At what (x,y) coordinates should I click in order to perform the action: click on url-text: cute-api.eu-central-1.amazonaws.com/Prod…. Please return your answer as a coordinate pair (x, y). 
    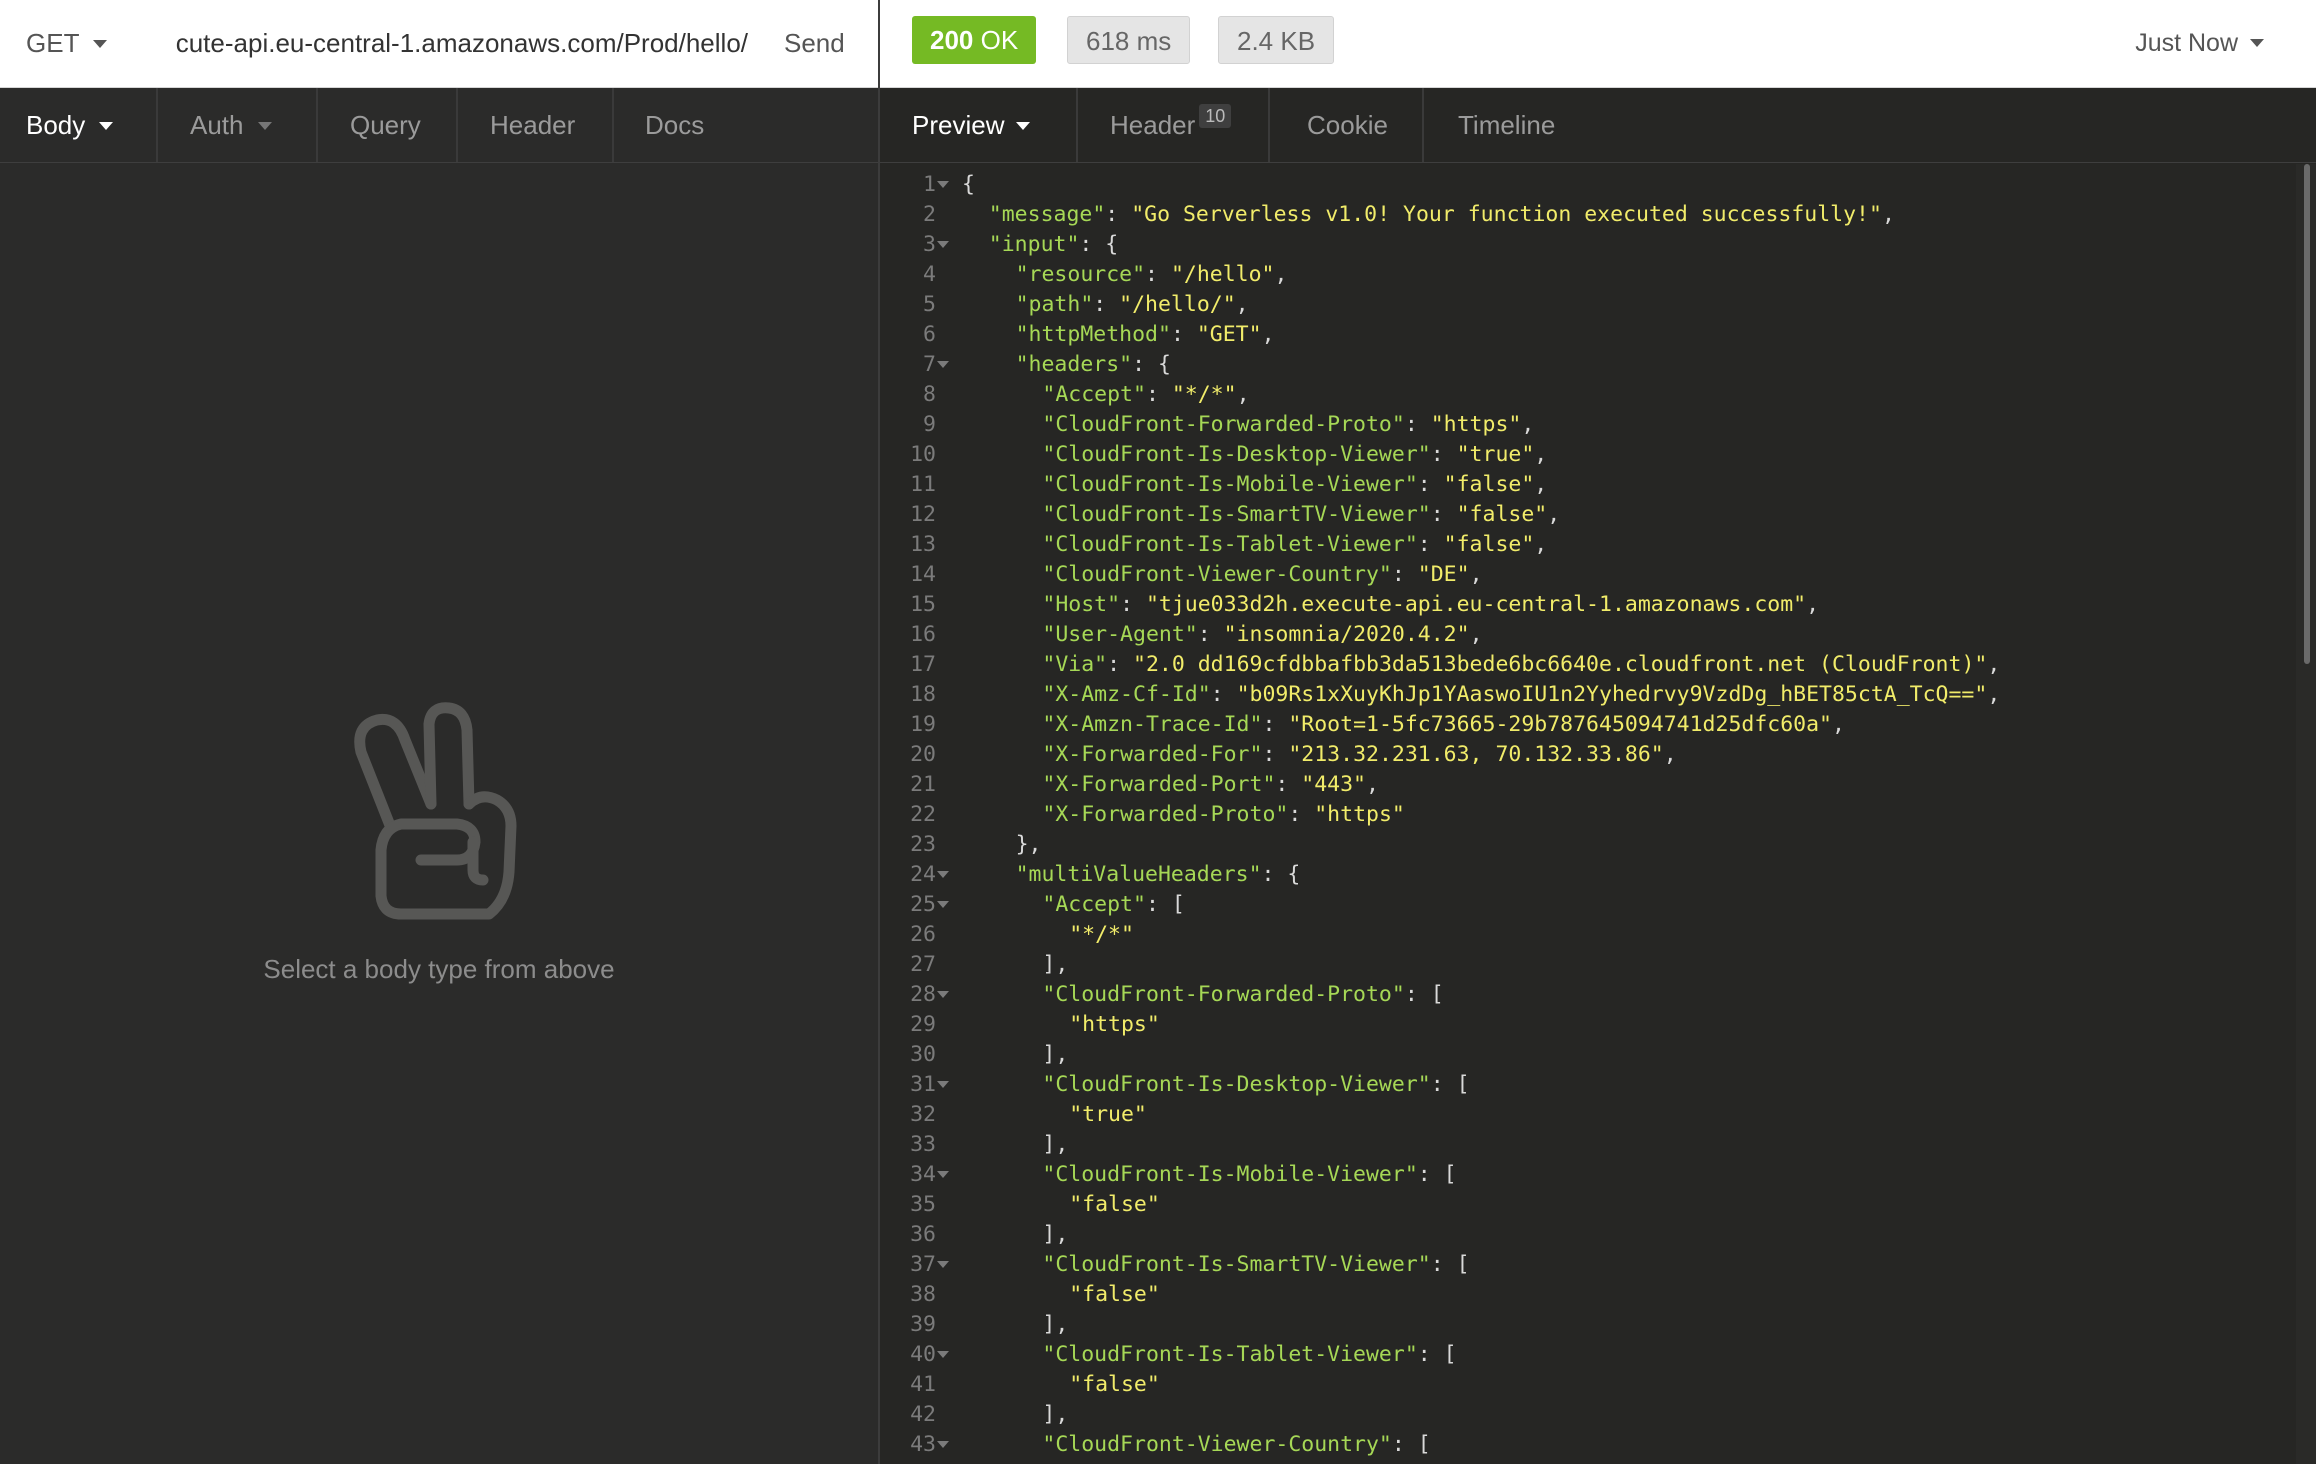
    Looking at the image, I should click on (461, 43).